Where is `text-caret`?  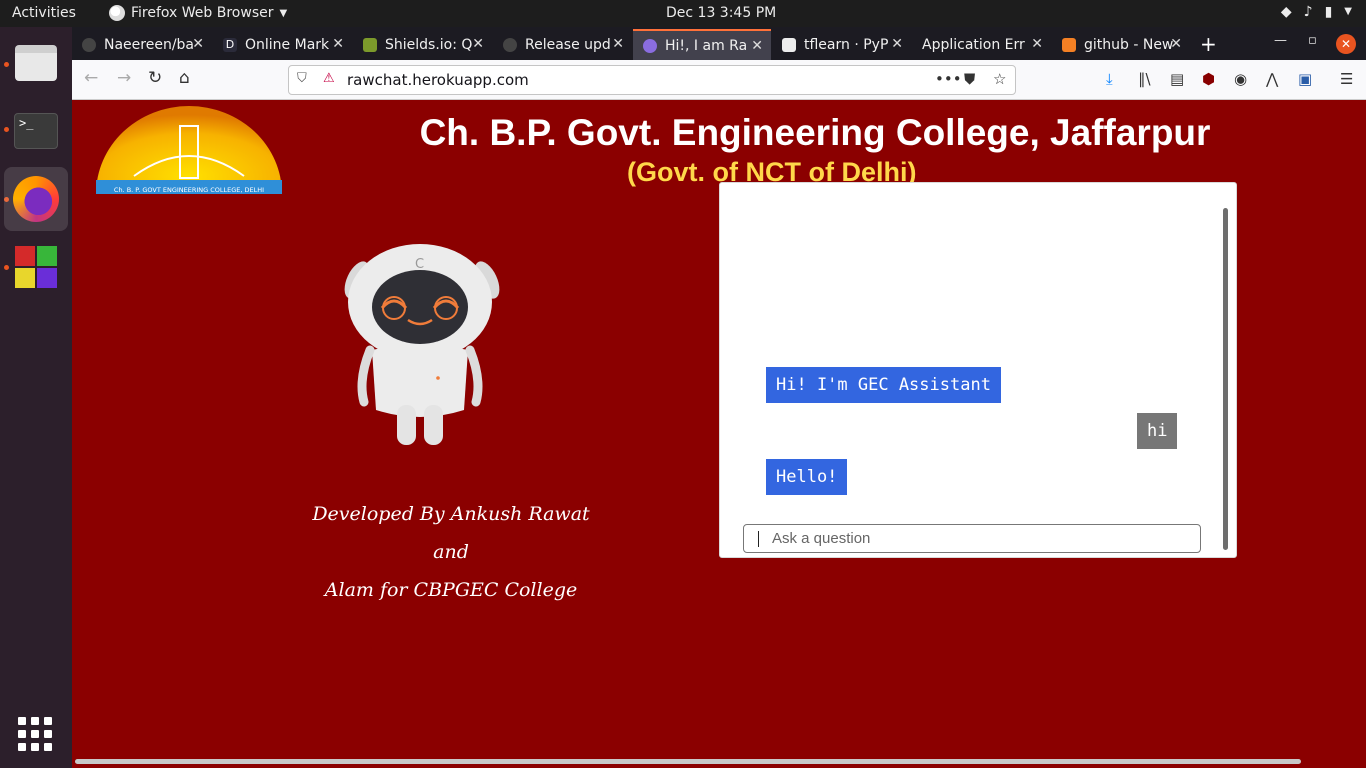 text-caret is located at coordinates (758, 539).